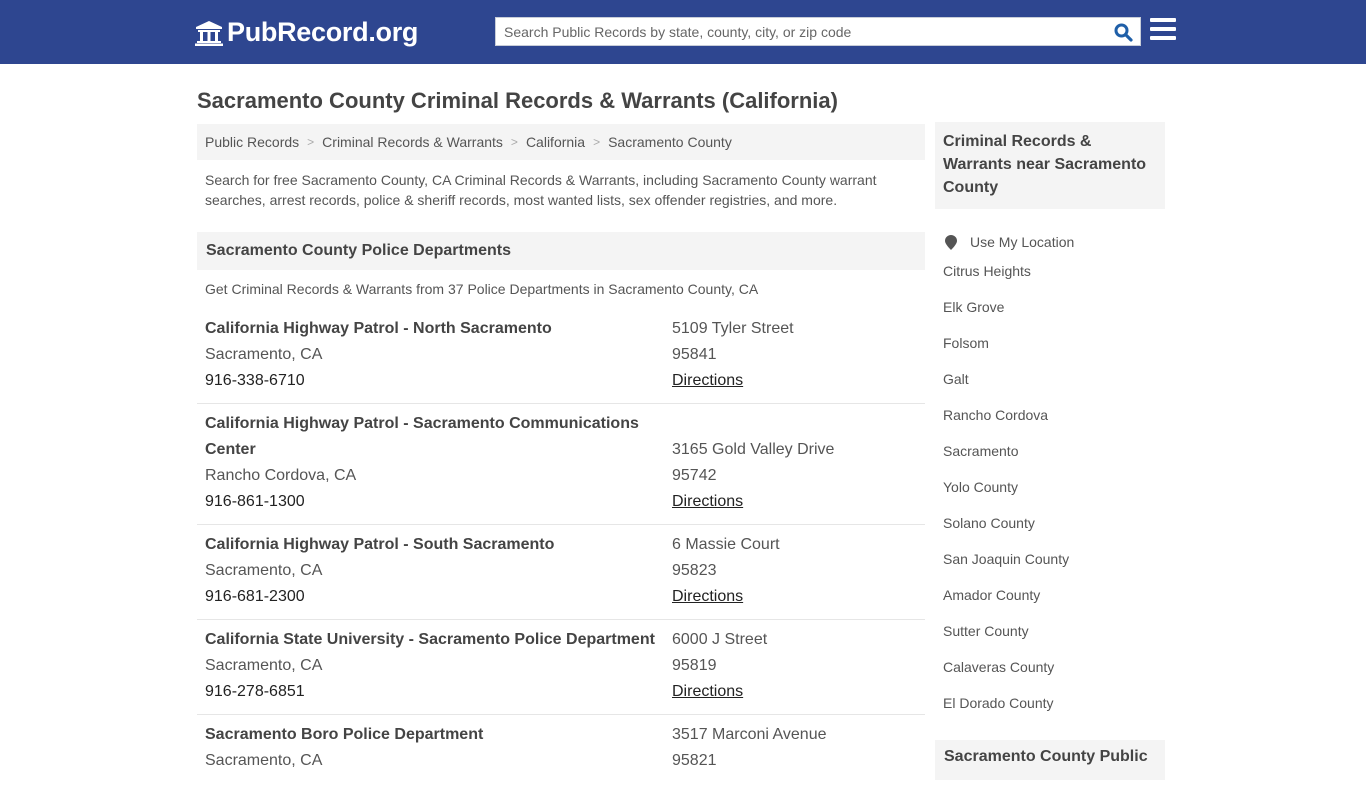  What do you see at coordinates (720, 639) in the screenshot?
I see `listing-address: 6000 J Street` at bounding box center [720, 639].